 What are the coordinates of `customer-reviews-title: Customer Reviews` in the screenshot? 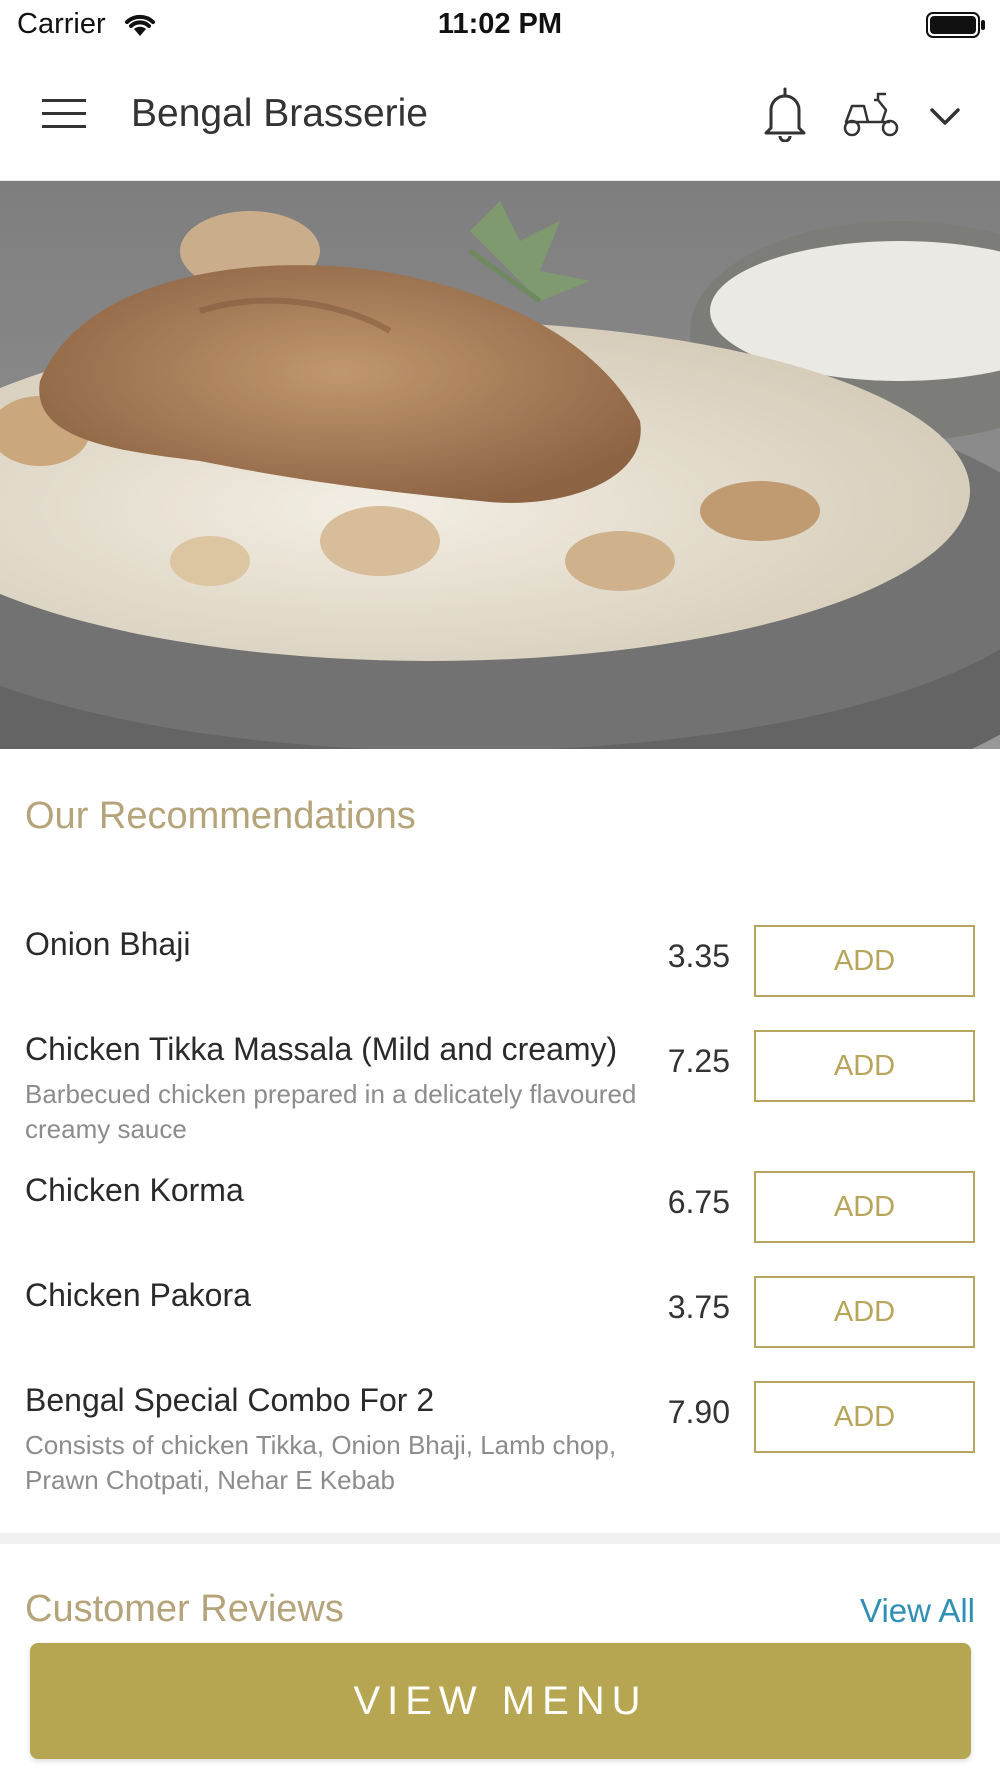 It's located at (184, 1609).